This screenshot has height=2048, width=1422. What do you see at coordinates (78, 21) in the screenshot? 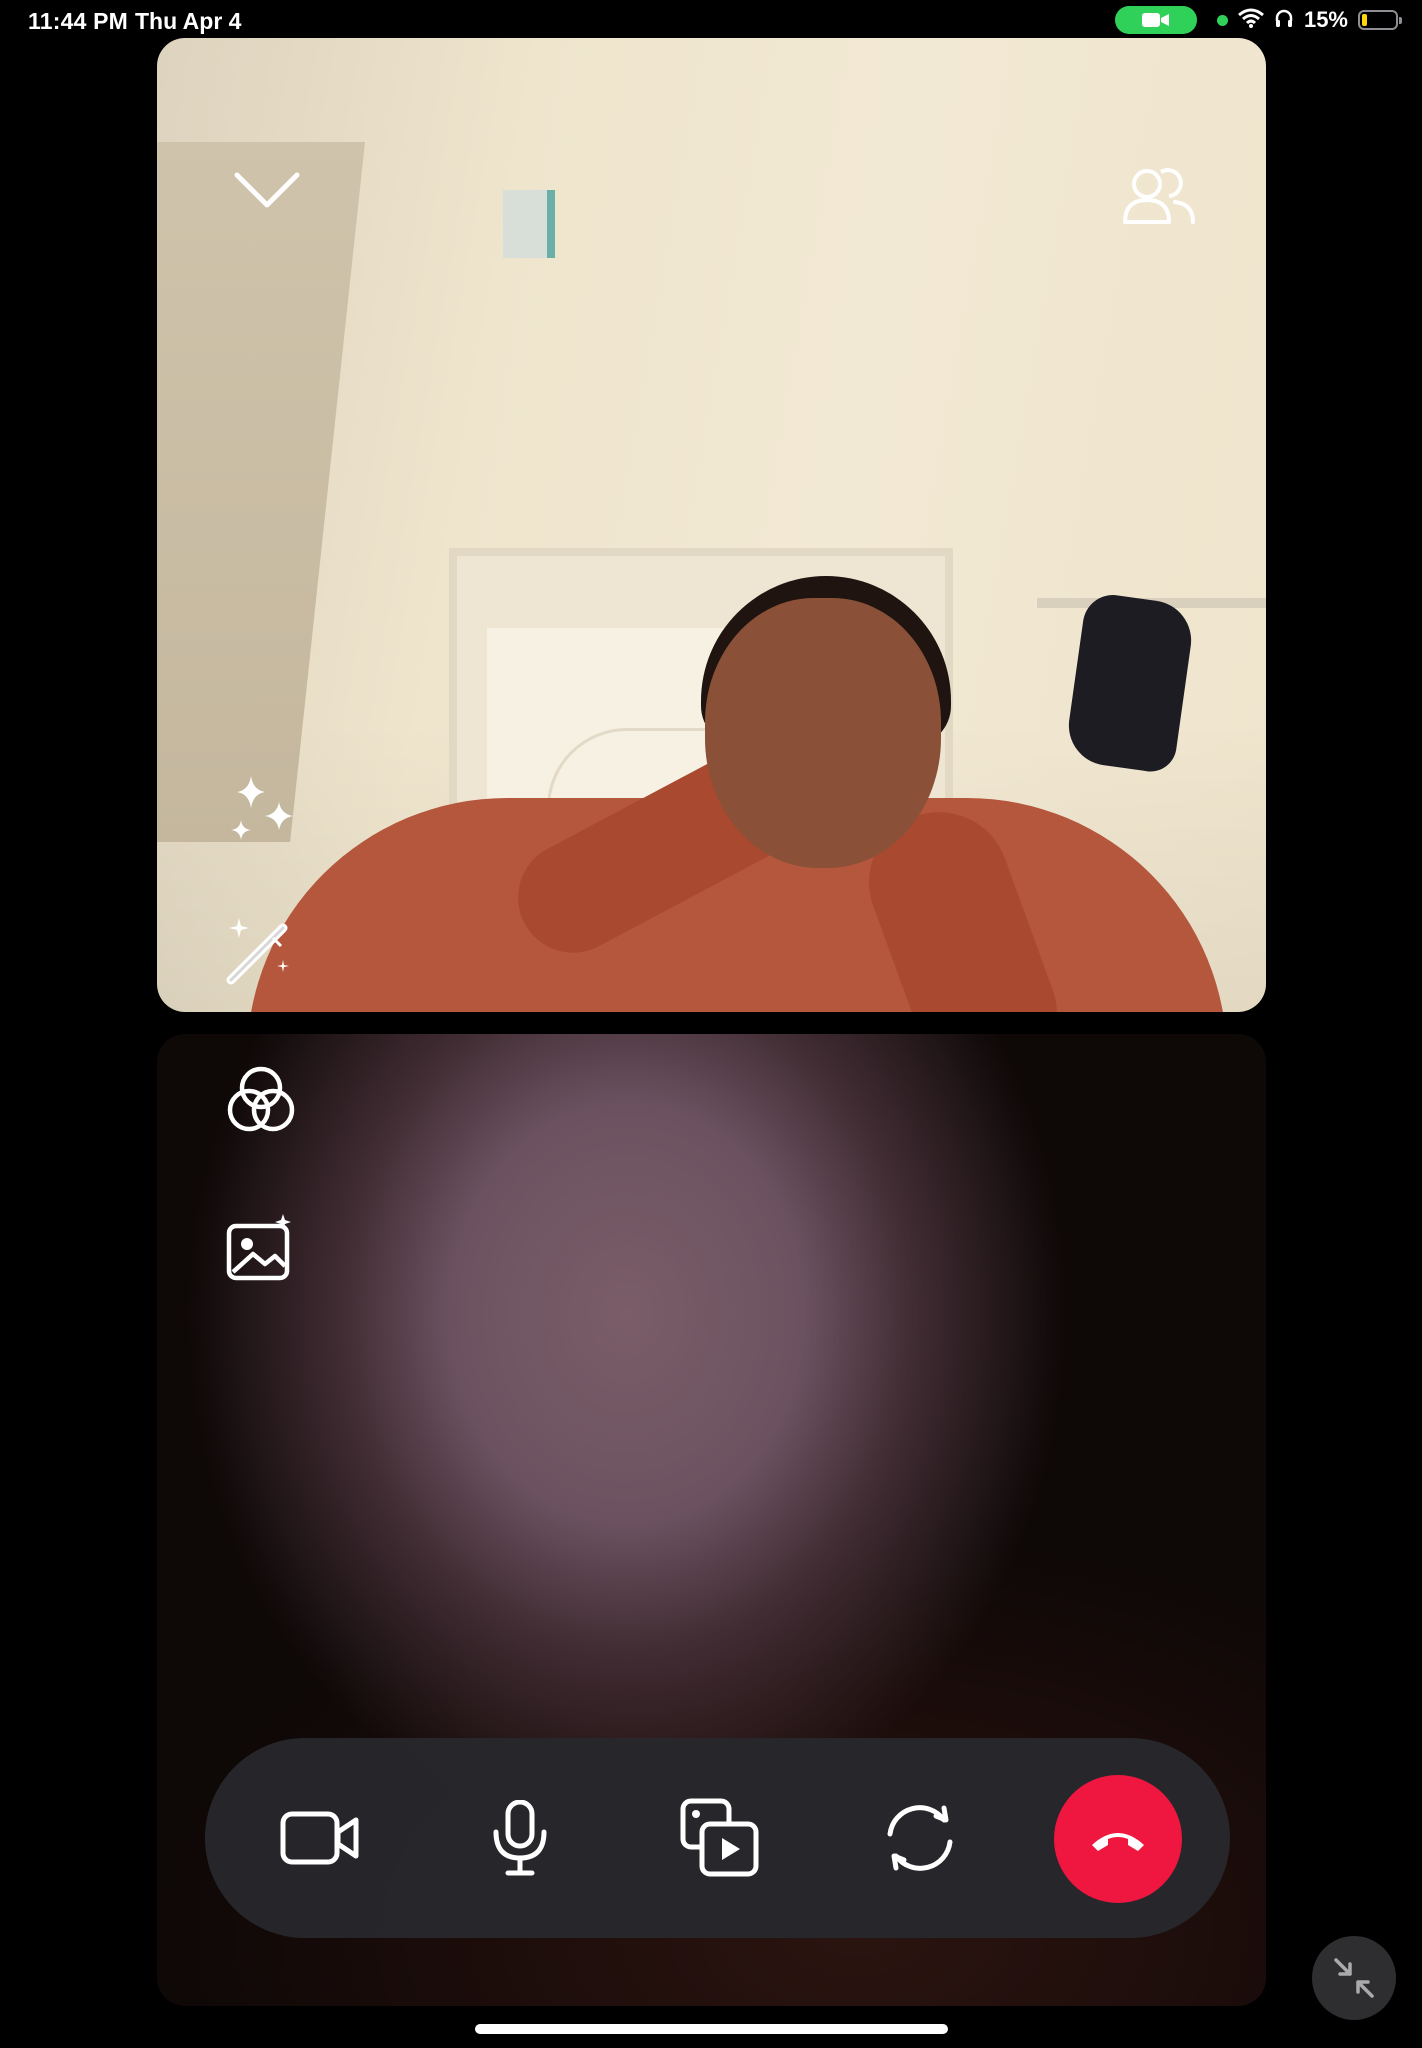
I see `status-time: 11:44 PM` at bounding box center [78, 21].